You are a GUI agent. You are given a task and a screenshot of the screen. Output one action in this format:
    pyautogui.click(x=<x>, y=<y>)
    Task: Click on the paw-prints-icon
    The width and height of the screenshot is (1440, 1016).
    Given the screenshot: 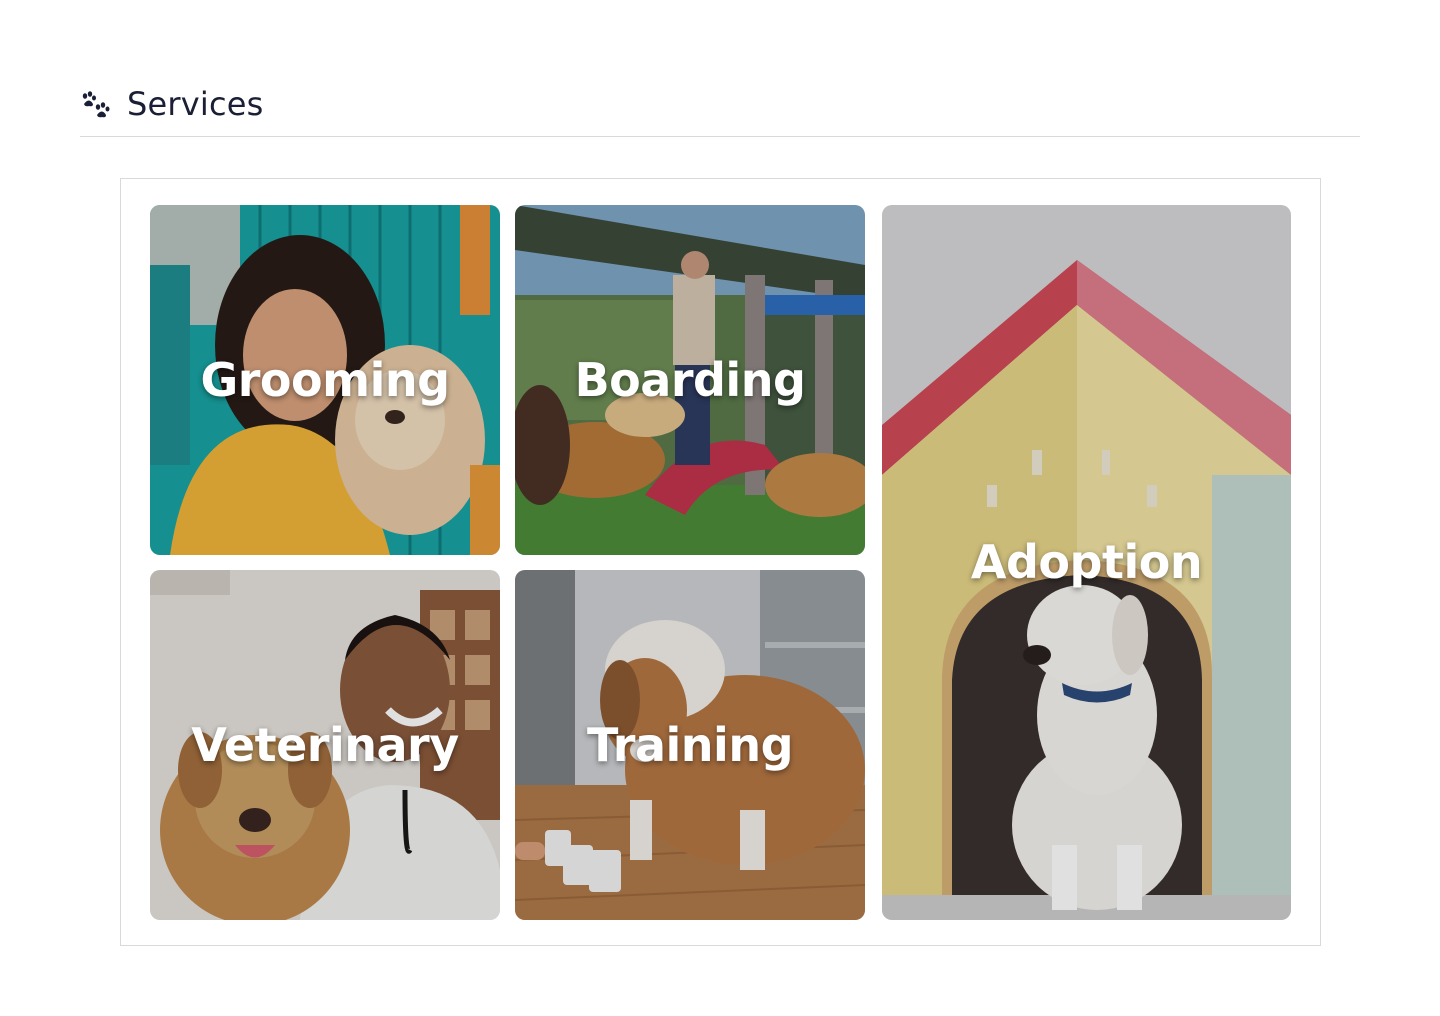 What is the action you would take?
    pyautogui.click(x=96, y=106)
    